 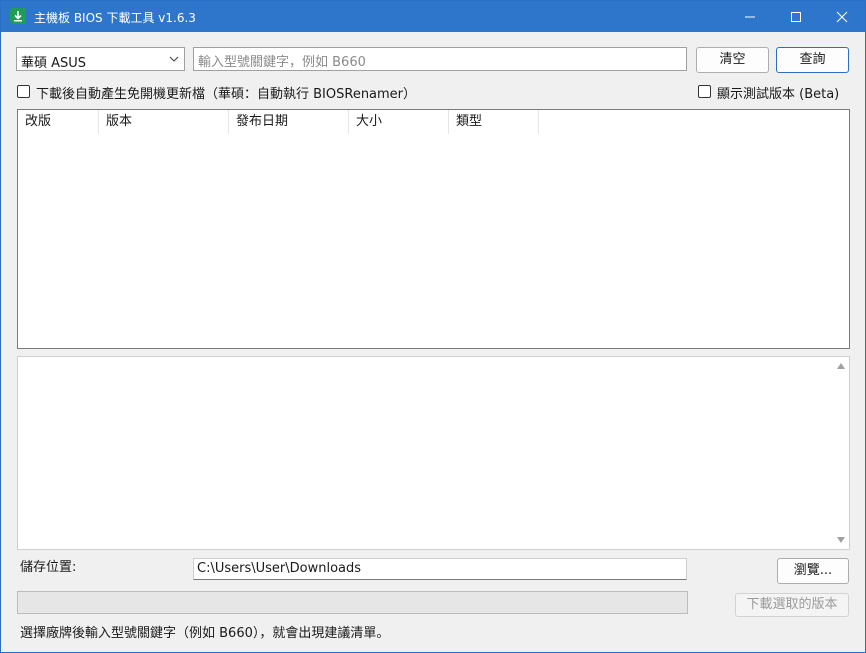 I want to click on column-header-release-date: 發布日期, so click(x=289, y=122).